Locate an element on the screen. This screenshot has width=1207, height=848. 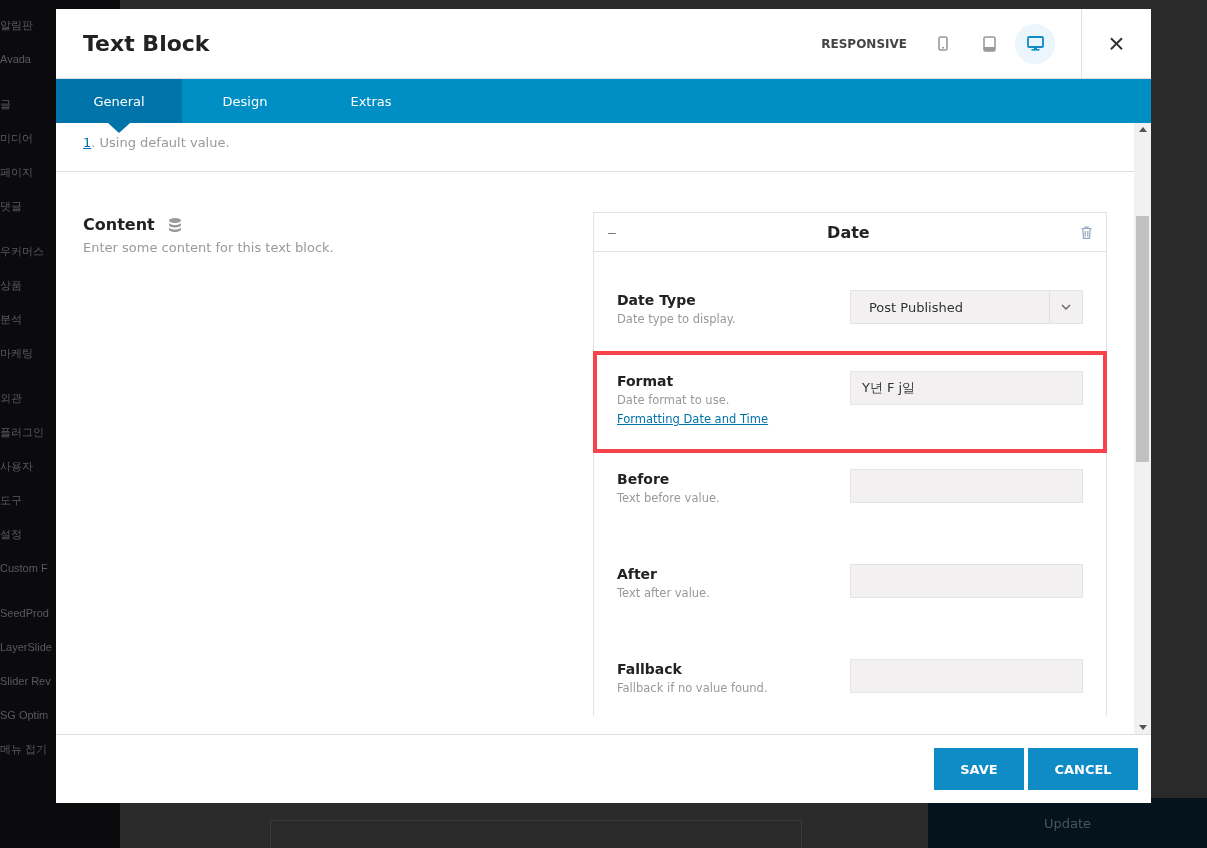
desktop-icon is located at coordinates (1035, 43).